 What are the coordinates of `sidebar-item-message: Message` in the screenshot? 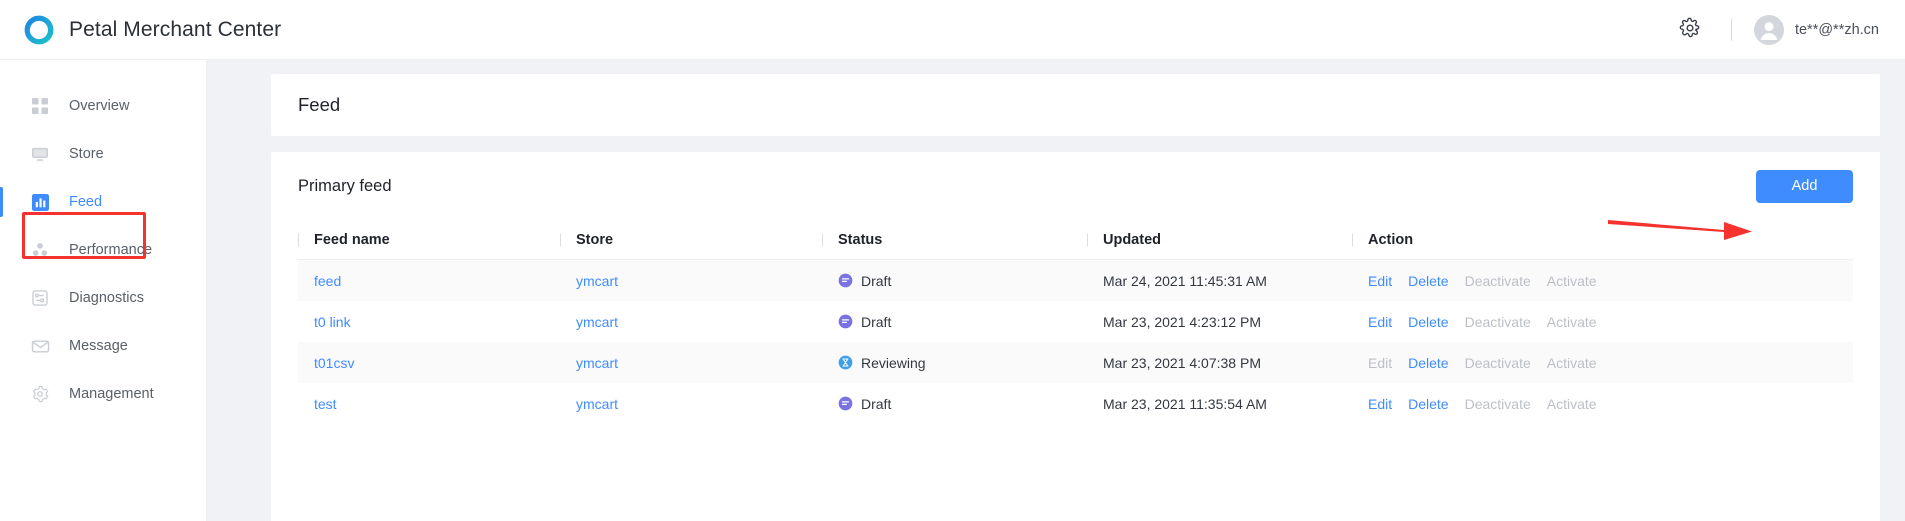 It's located at (103, 346).